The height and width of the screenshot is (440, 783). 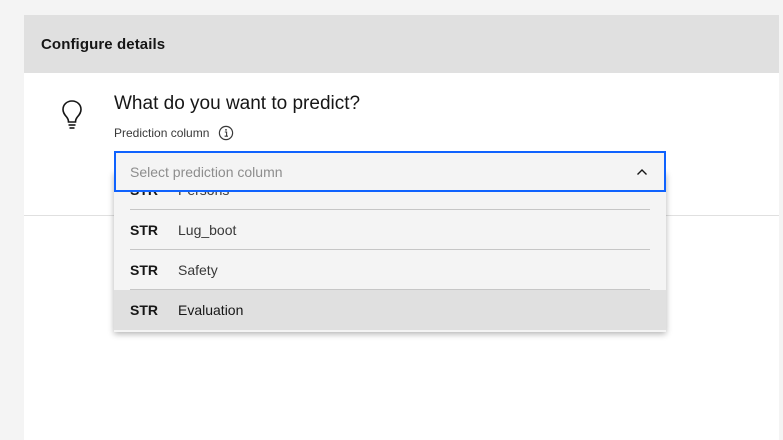 What do you see at coordinates (642, 172) in the screenshot?
I see `chevron-up-icon` at bounding box center [642, 172].